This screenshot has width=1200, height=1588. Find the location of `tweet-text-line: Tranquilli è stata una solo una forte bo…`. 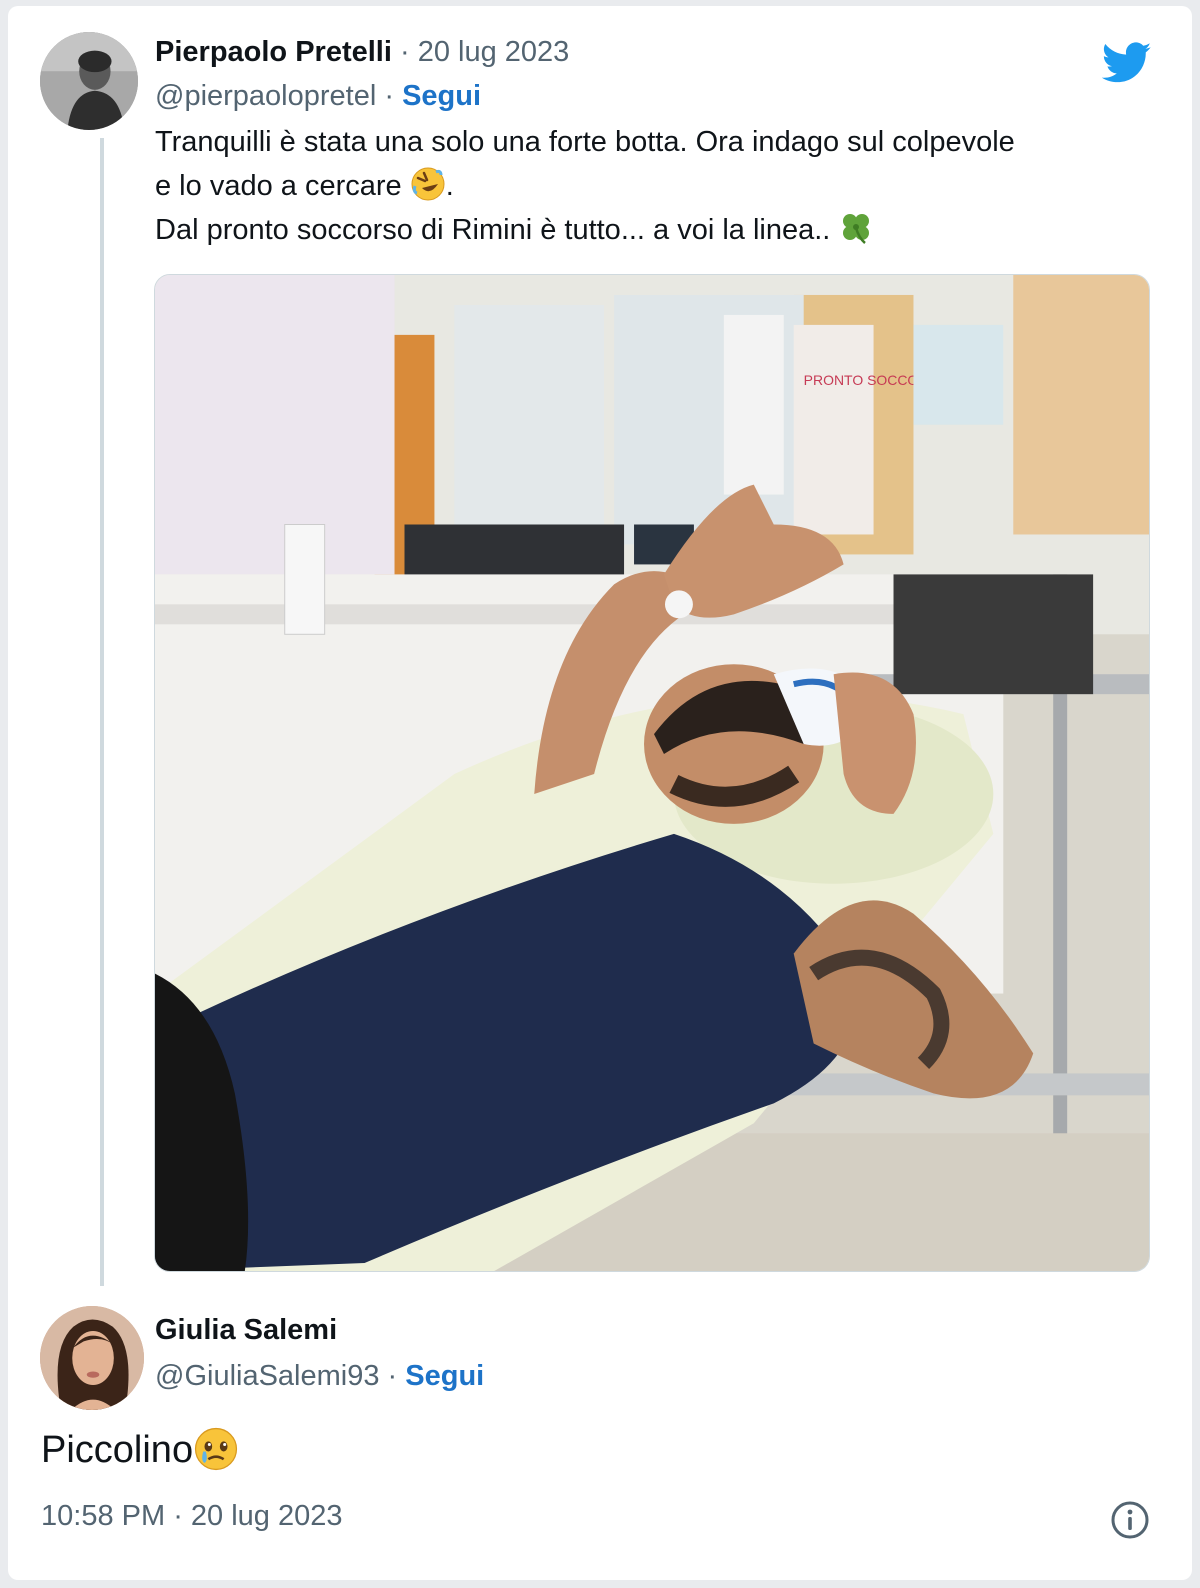

tweet-text-line: Tranquilli è stata una solo una forte bo… is located at coordinates (585, 142).